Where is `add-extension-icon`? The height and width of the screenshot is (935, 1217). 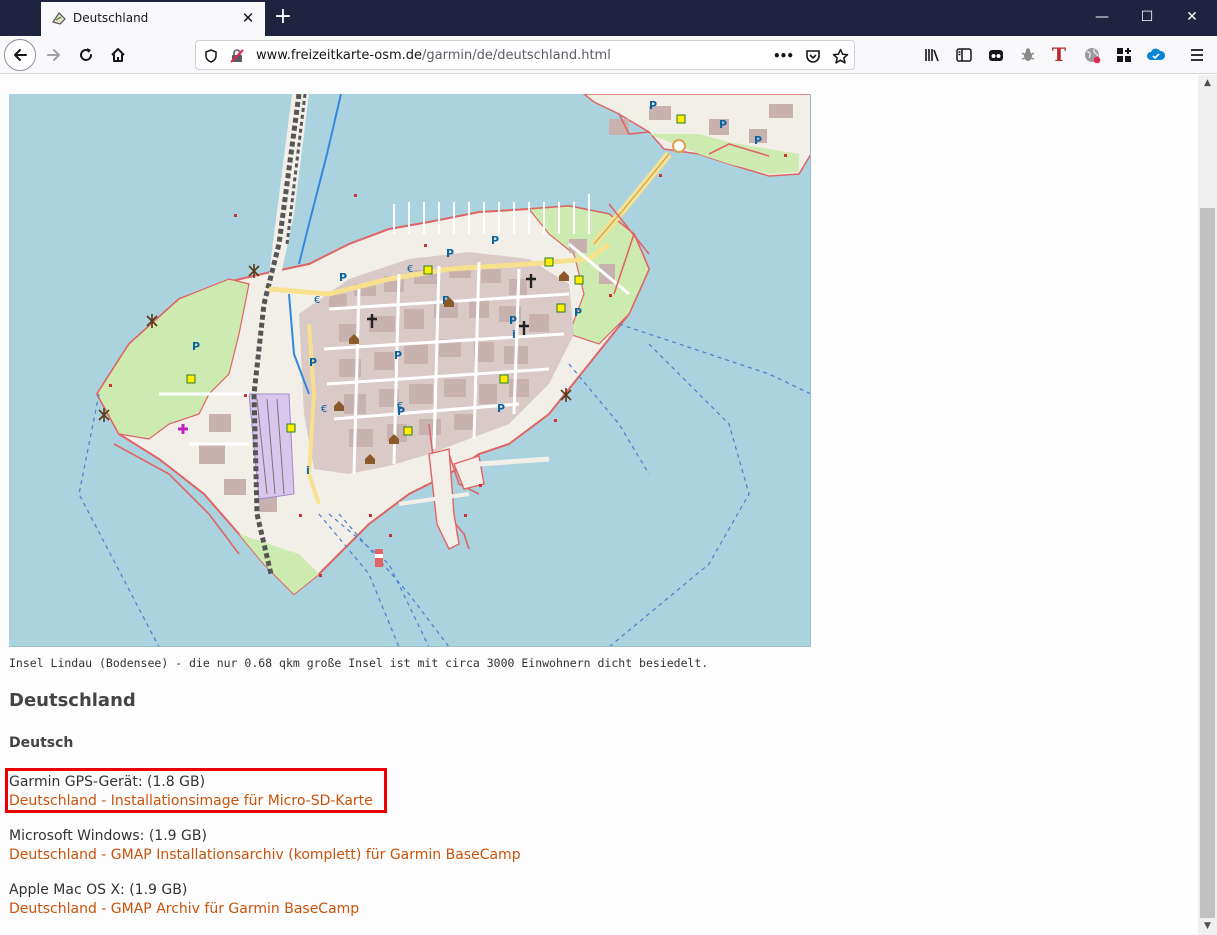 add-extension-icon is located at coordinates (1124, 55).